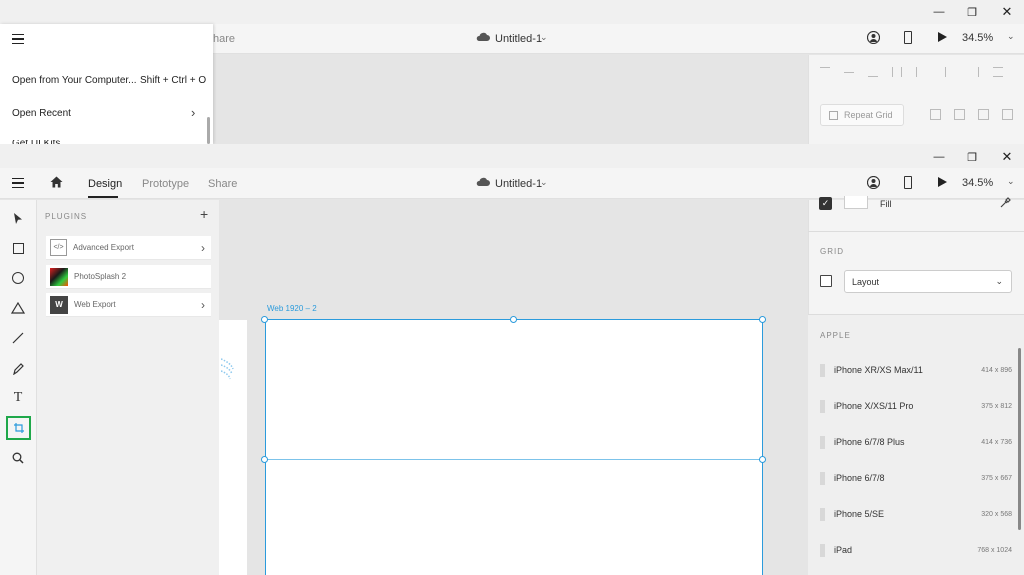 The height and width of the screenshot is (575, 1024). What do you see at coordinates (935, 114) in the screenshot?
I see `add-boolean-icon` at bounding box center [935, 114].